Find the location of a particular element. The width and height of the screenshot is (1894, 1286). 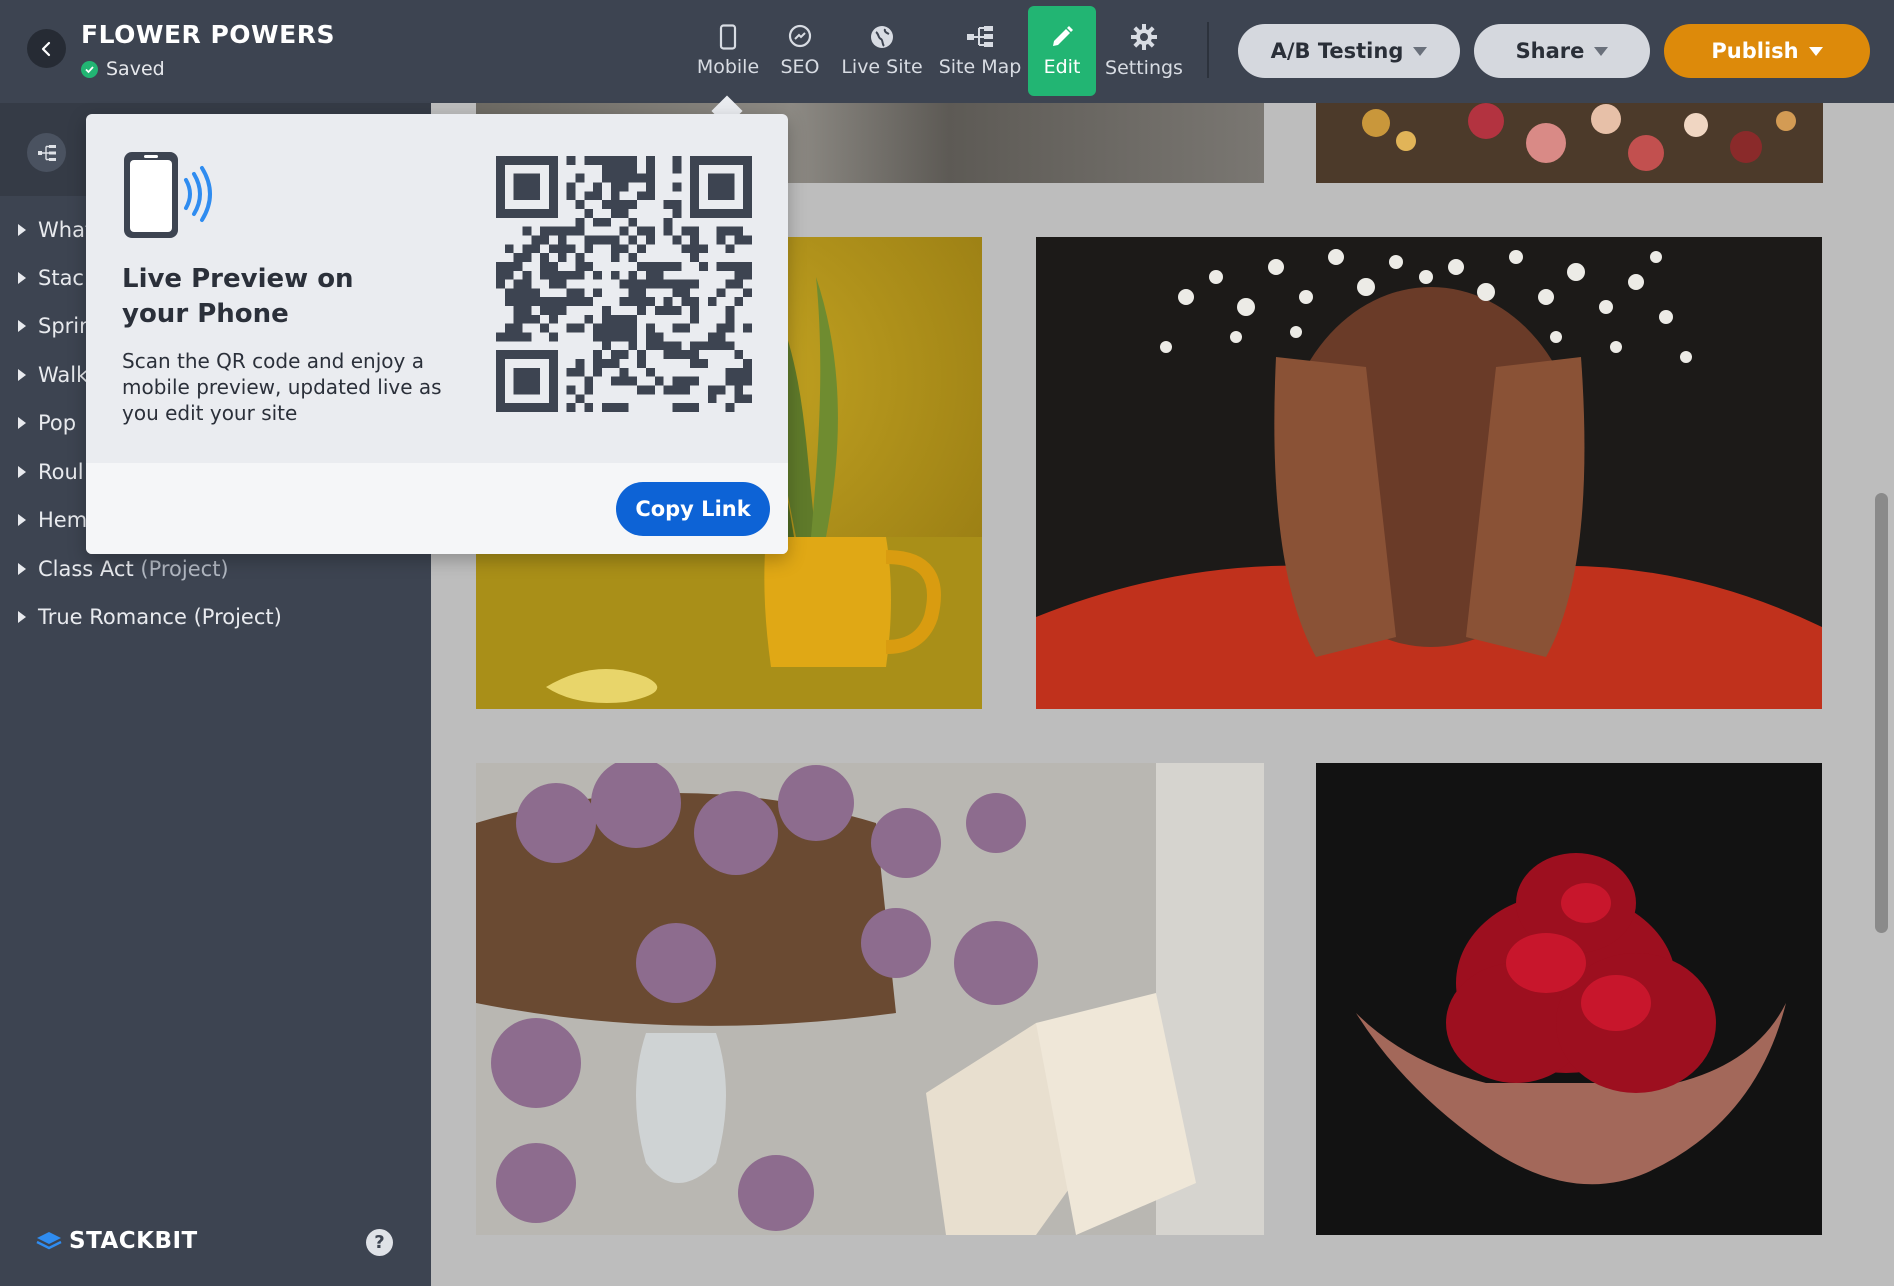

sidebar-item: Pop is located at coordinates (47, 423).